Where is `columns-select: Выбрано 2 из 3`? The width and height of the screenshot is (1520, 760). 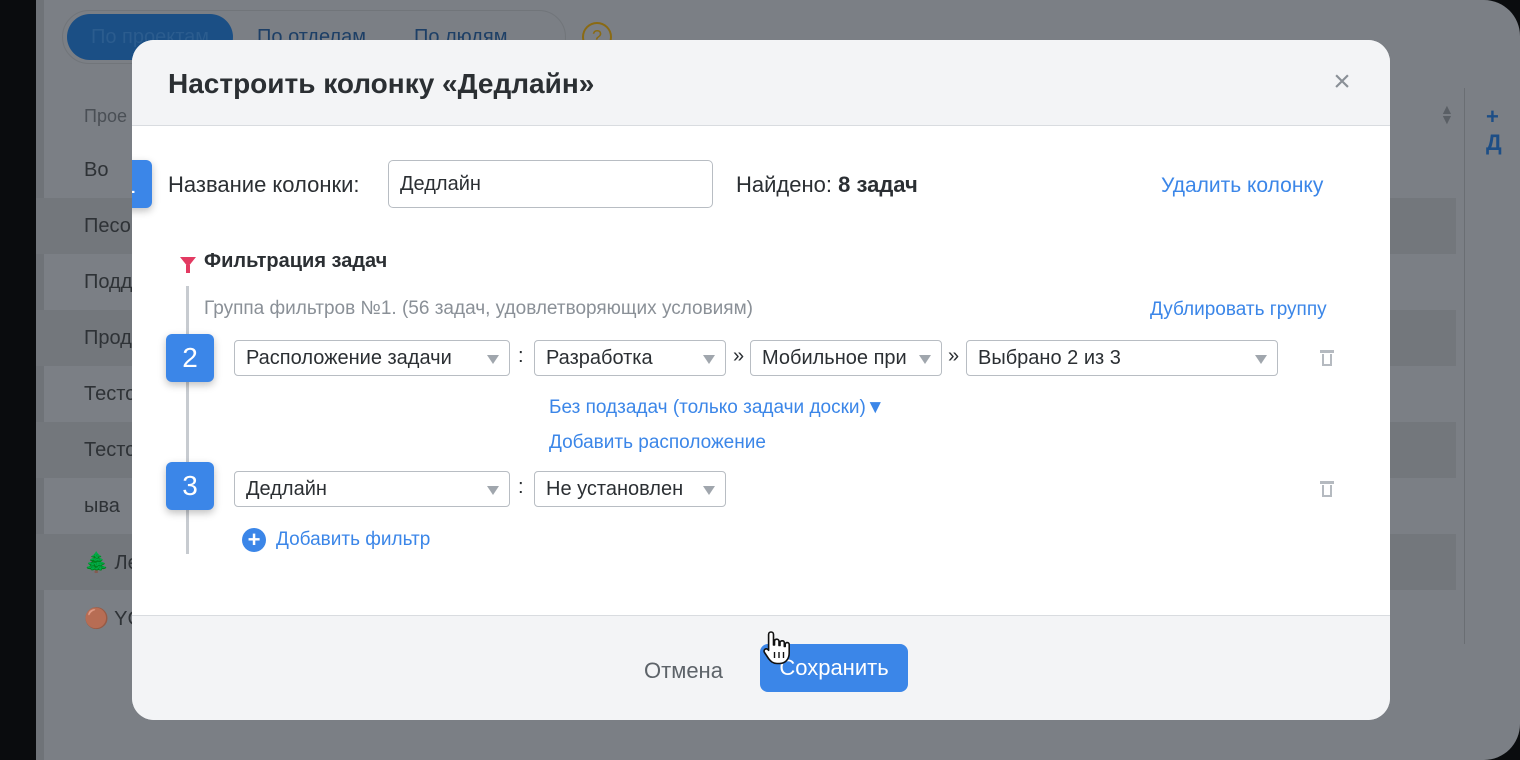
columns-select: Выбрано 2 из 3 is located at coordinates (1122, 358).